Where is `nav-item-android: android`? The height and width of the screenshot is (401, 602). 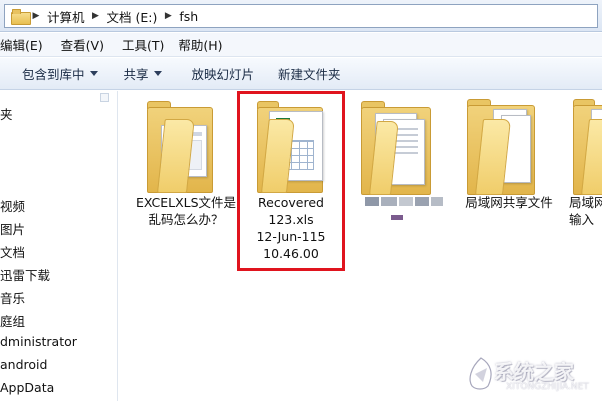 nav-item-android: android is located at coordinates (23, 364).